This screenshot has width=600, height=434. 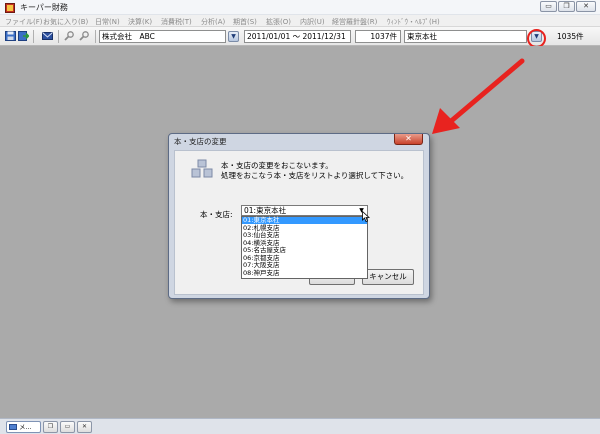 What do you see at coordinates (465, 36) in the screenshot?
I see `branch-field: 東京本社` at bounding box center [465, 36].